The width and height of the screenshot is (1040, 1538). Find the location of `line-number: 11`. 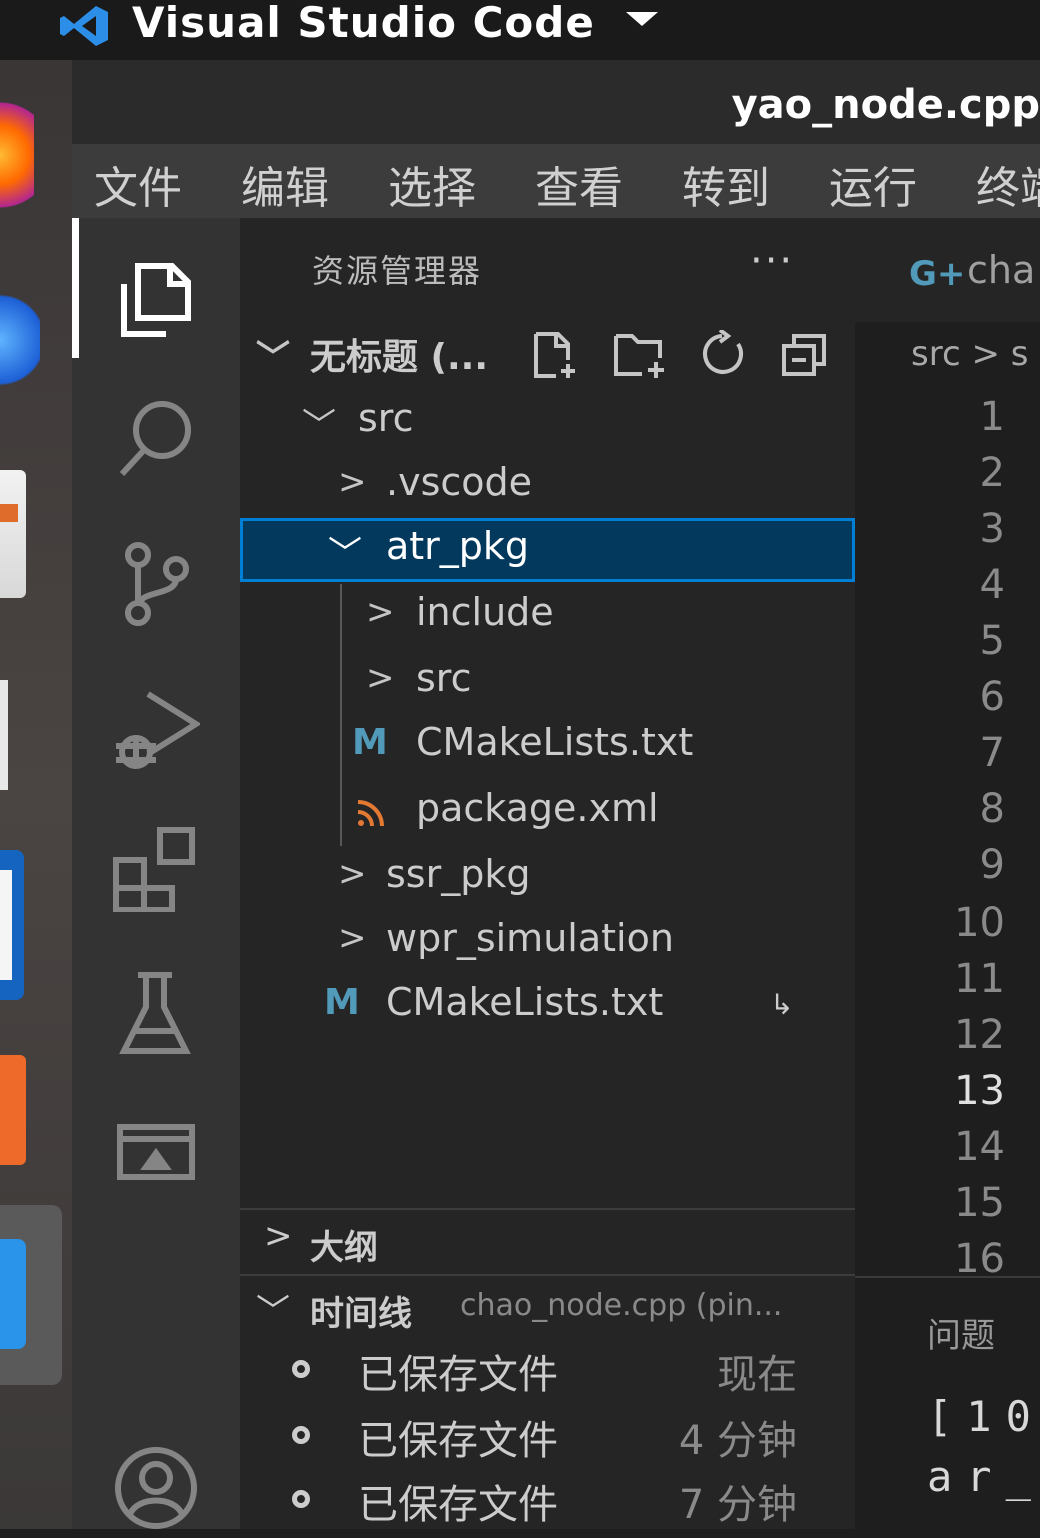

line-number: 11 is located at coordinates (979, 979).